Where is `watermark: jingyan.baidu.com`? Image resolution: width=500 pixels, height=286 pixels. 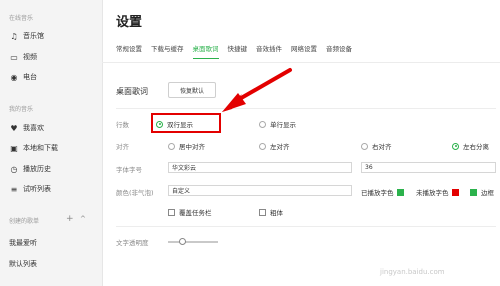
watermark: jingyan.baidu.com is located at coordinates (412, 272).